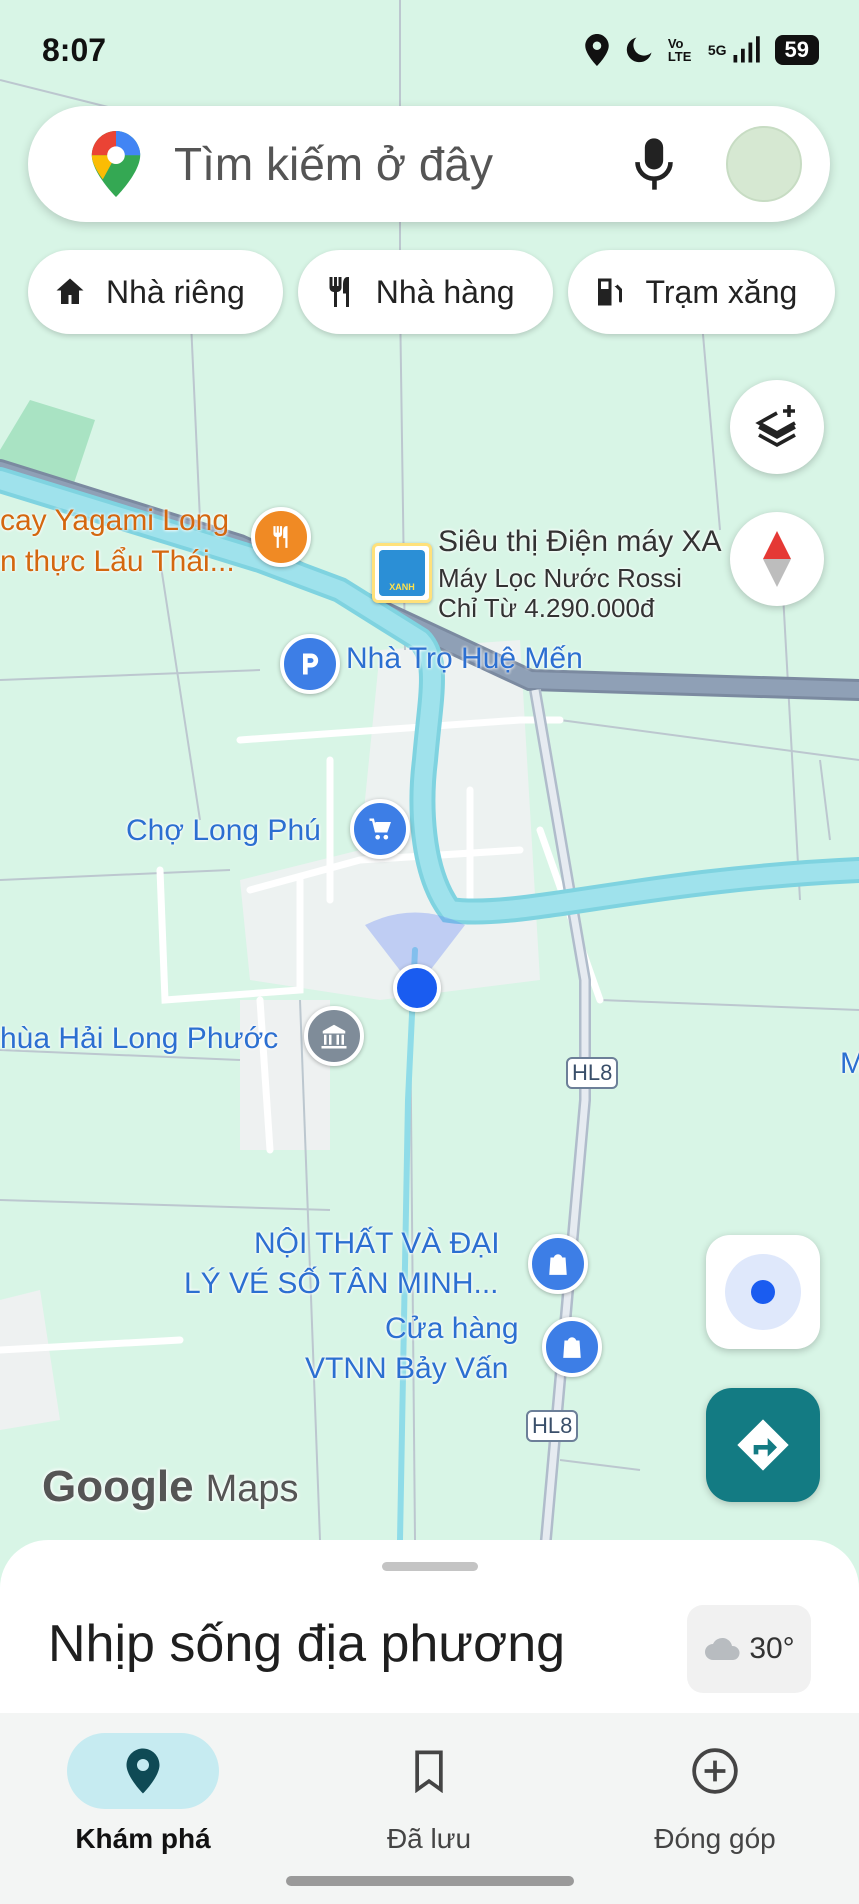 The width and height of the screenshot is (859, 1904). Describe the element at coordinates (552, 1426) in the screenshot. I see `road-shield-hl8-2: HL8` at that location.